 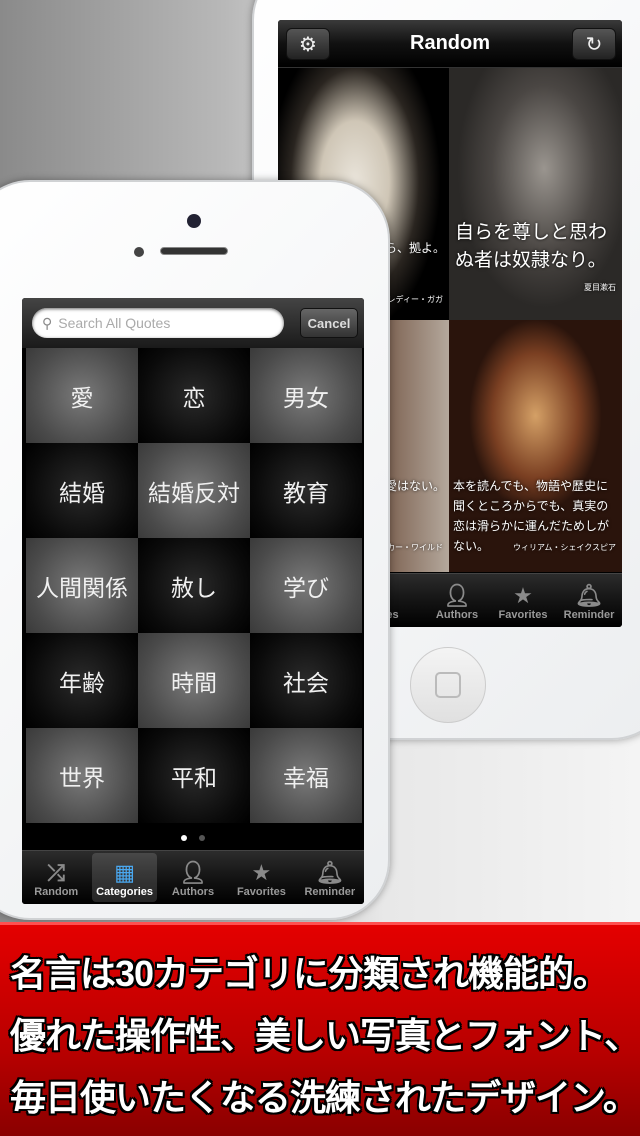 I want to click on search-input: ⚲ Search All Quotes, so click(x=158, y=323).